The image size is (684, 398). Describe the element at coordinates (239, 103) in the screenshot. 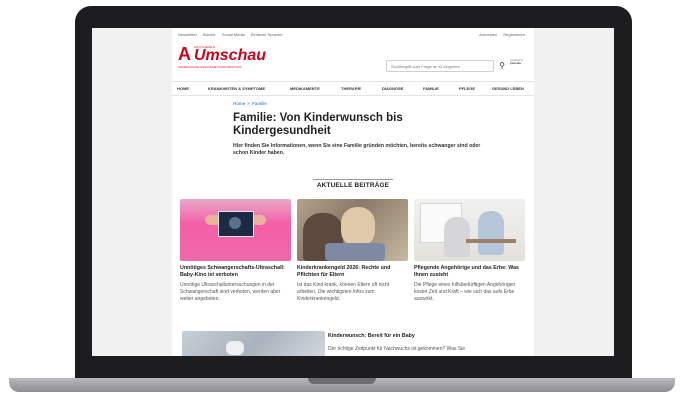

I see `breadcrumb-home: Home` at that location.